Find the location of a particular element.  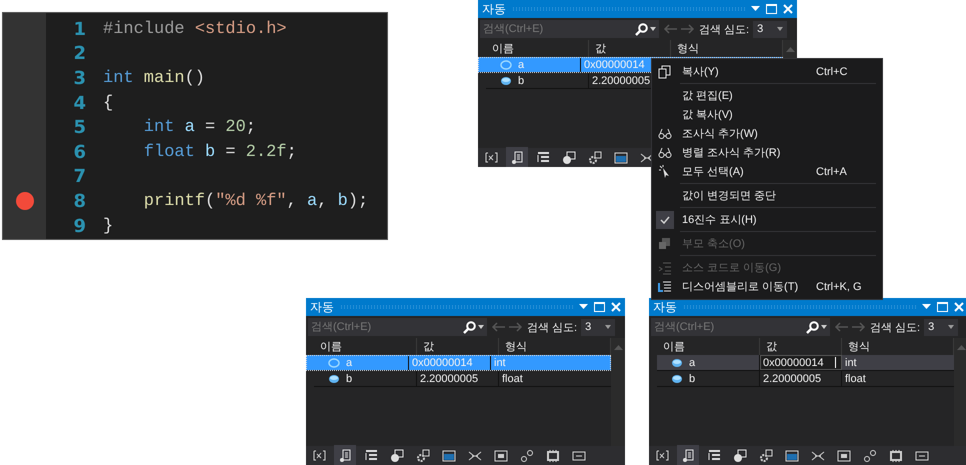

value-field: 0x00000014 is located at coordinates (801, 362).